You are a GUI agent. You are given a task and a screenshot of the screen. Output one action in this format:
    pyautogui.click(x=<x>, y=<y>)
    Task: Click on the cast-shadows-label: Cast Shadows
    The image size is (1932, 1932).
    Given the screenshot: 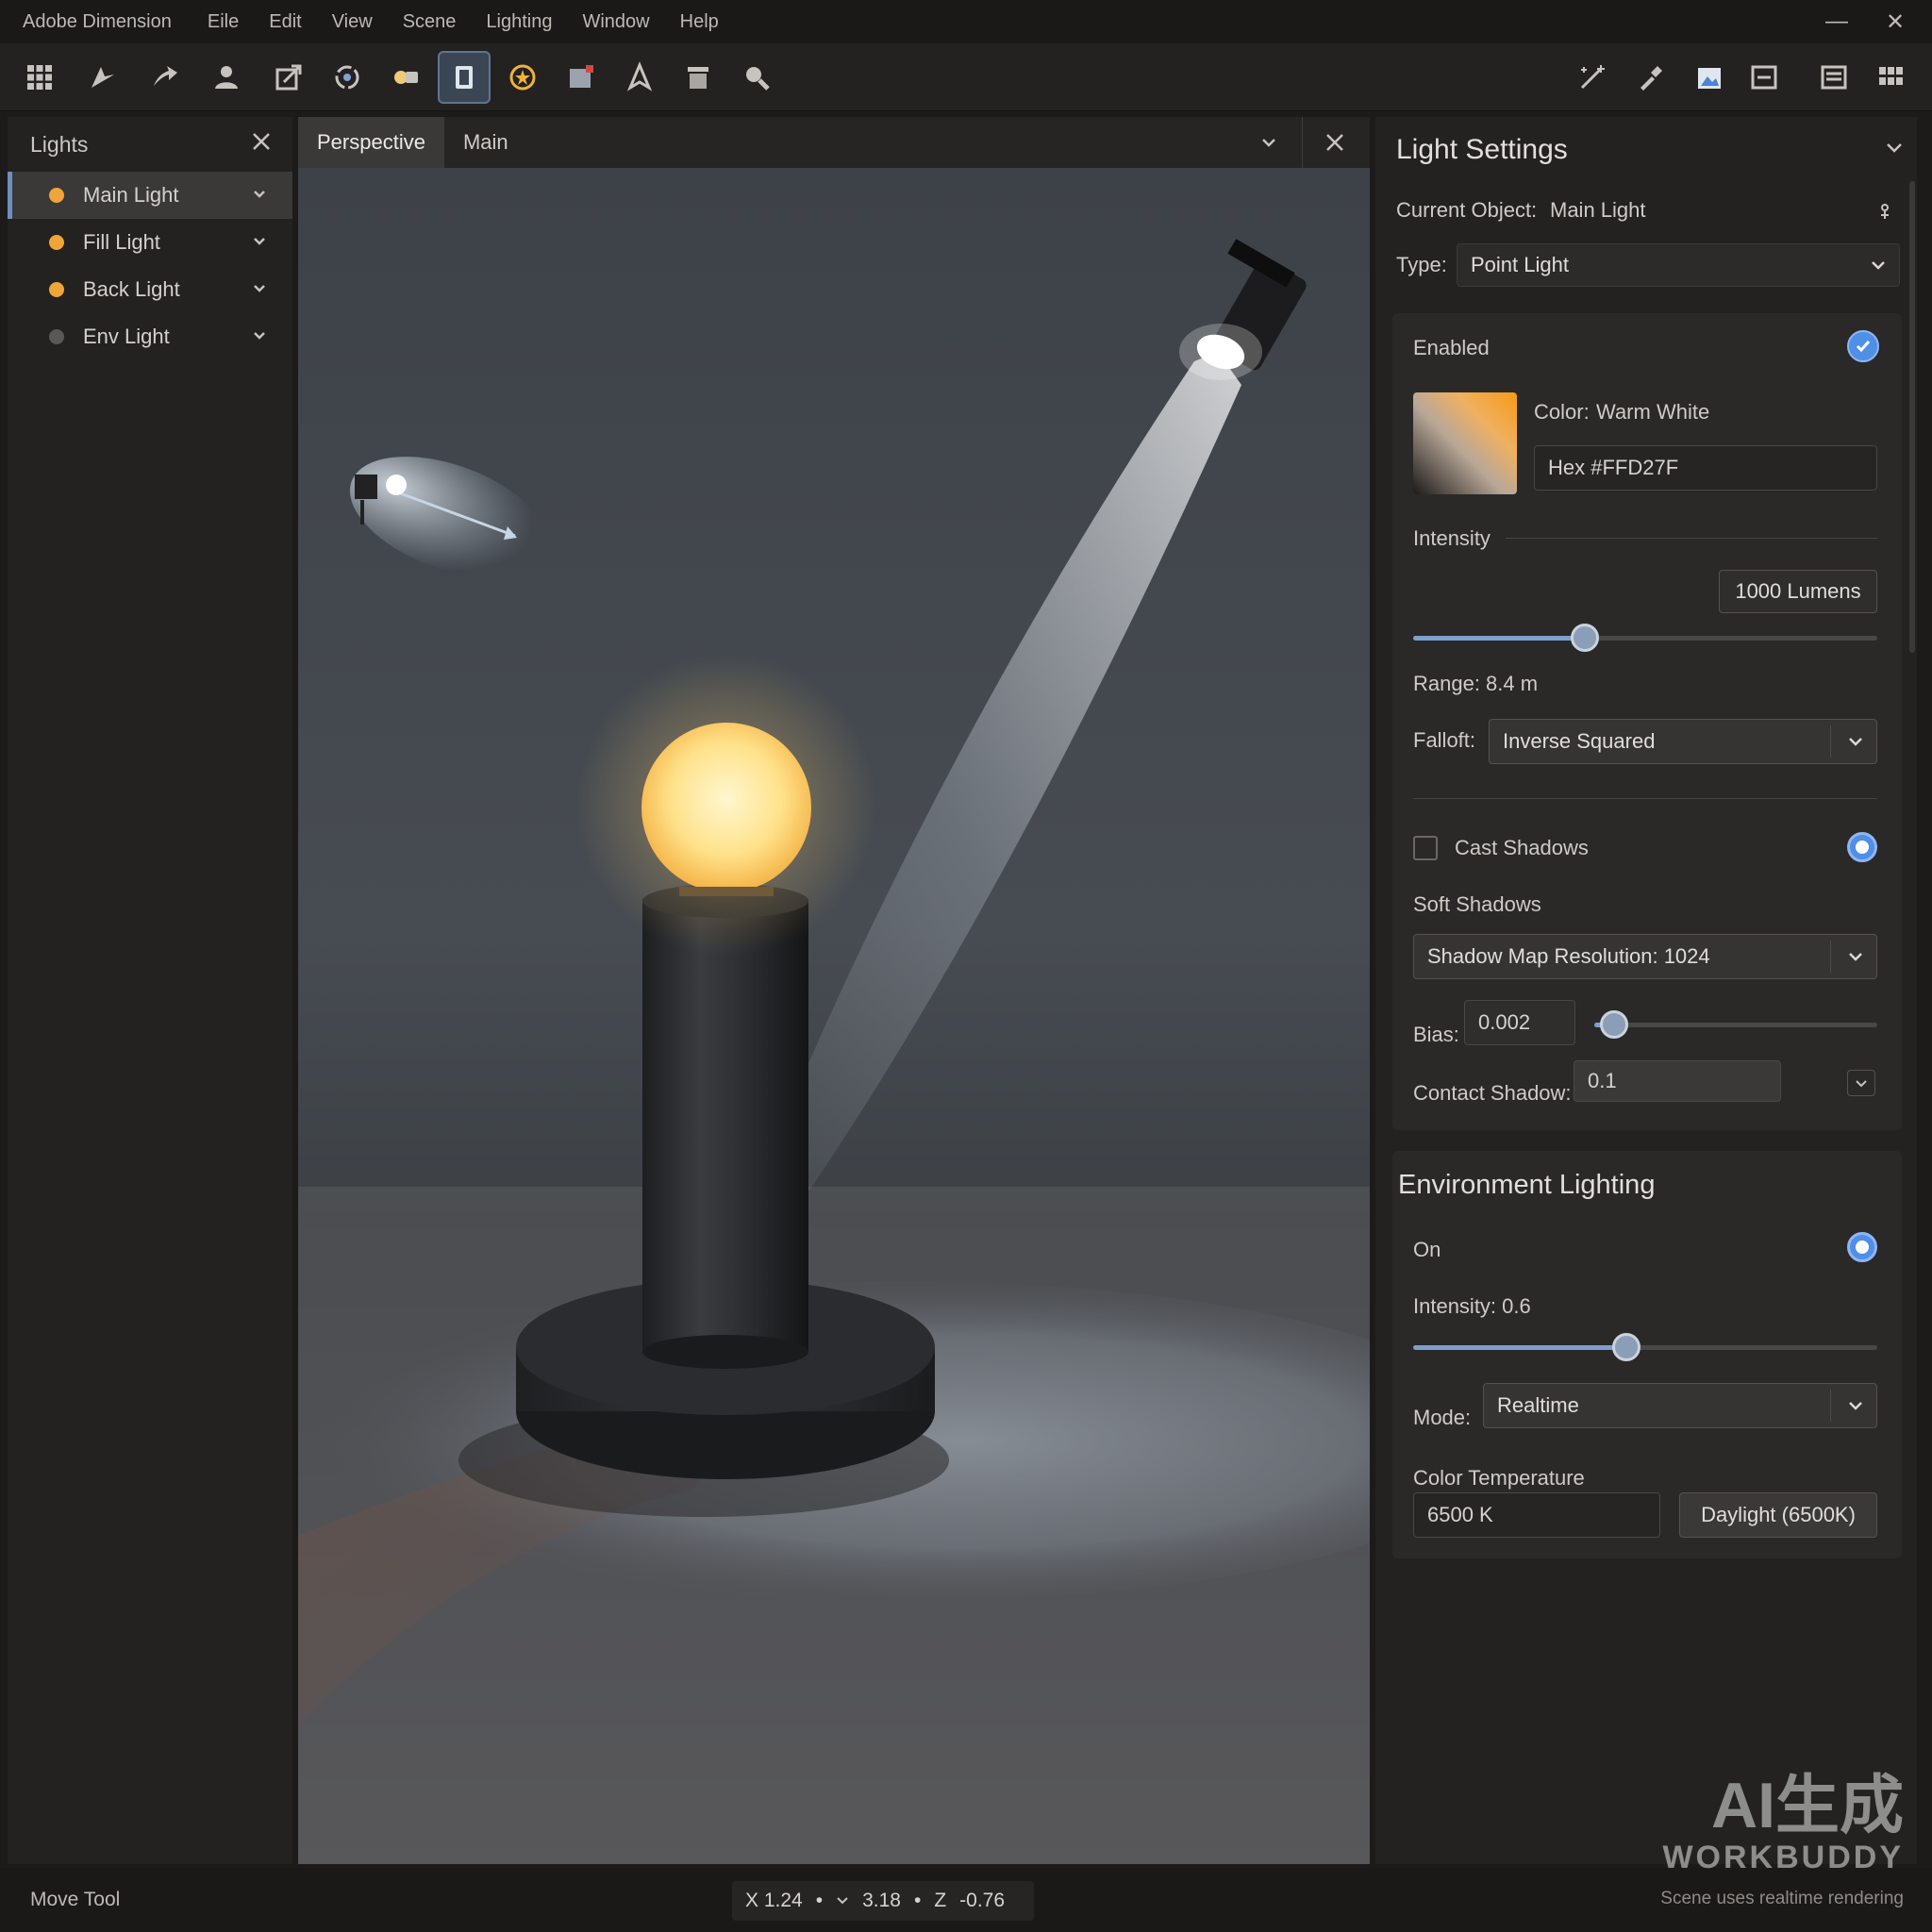 What is the action you would take?
    pyautogui.click(x=1522, y=848)
    